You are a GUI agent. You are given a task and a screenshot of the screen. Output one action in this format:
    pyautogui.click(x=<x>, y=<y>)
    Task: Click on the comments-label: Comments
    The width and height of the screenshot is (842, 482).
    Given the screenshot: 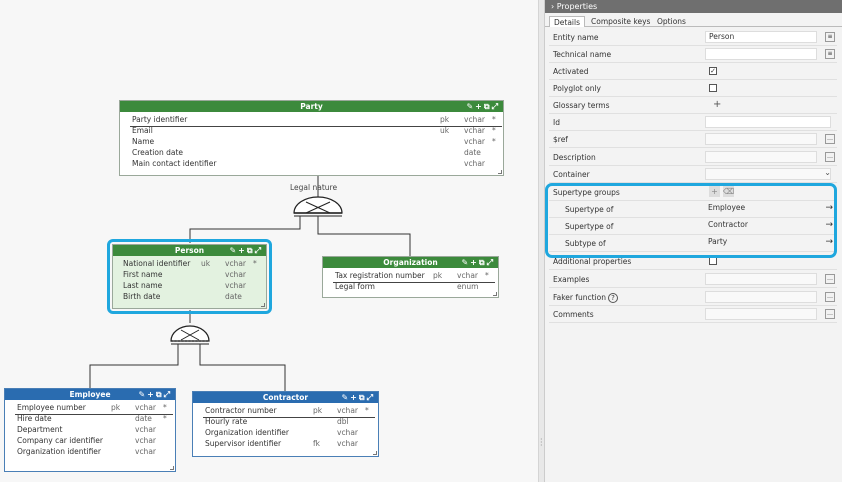 What is the action you would take?
    pyautogui.click(x=573, y=314)
    